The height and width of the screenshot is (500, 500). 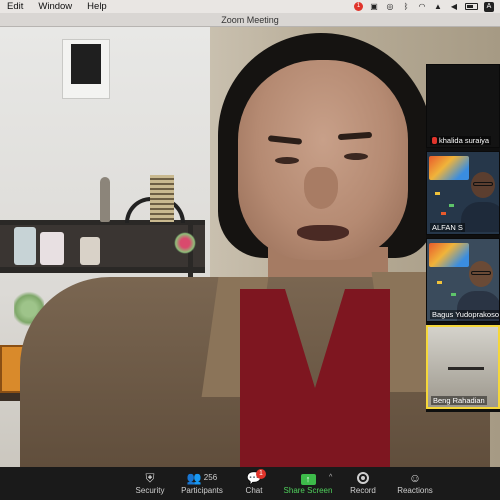 I want to click on participants-label: Participants, so click(x=202, y=490).